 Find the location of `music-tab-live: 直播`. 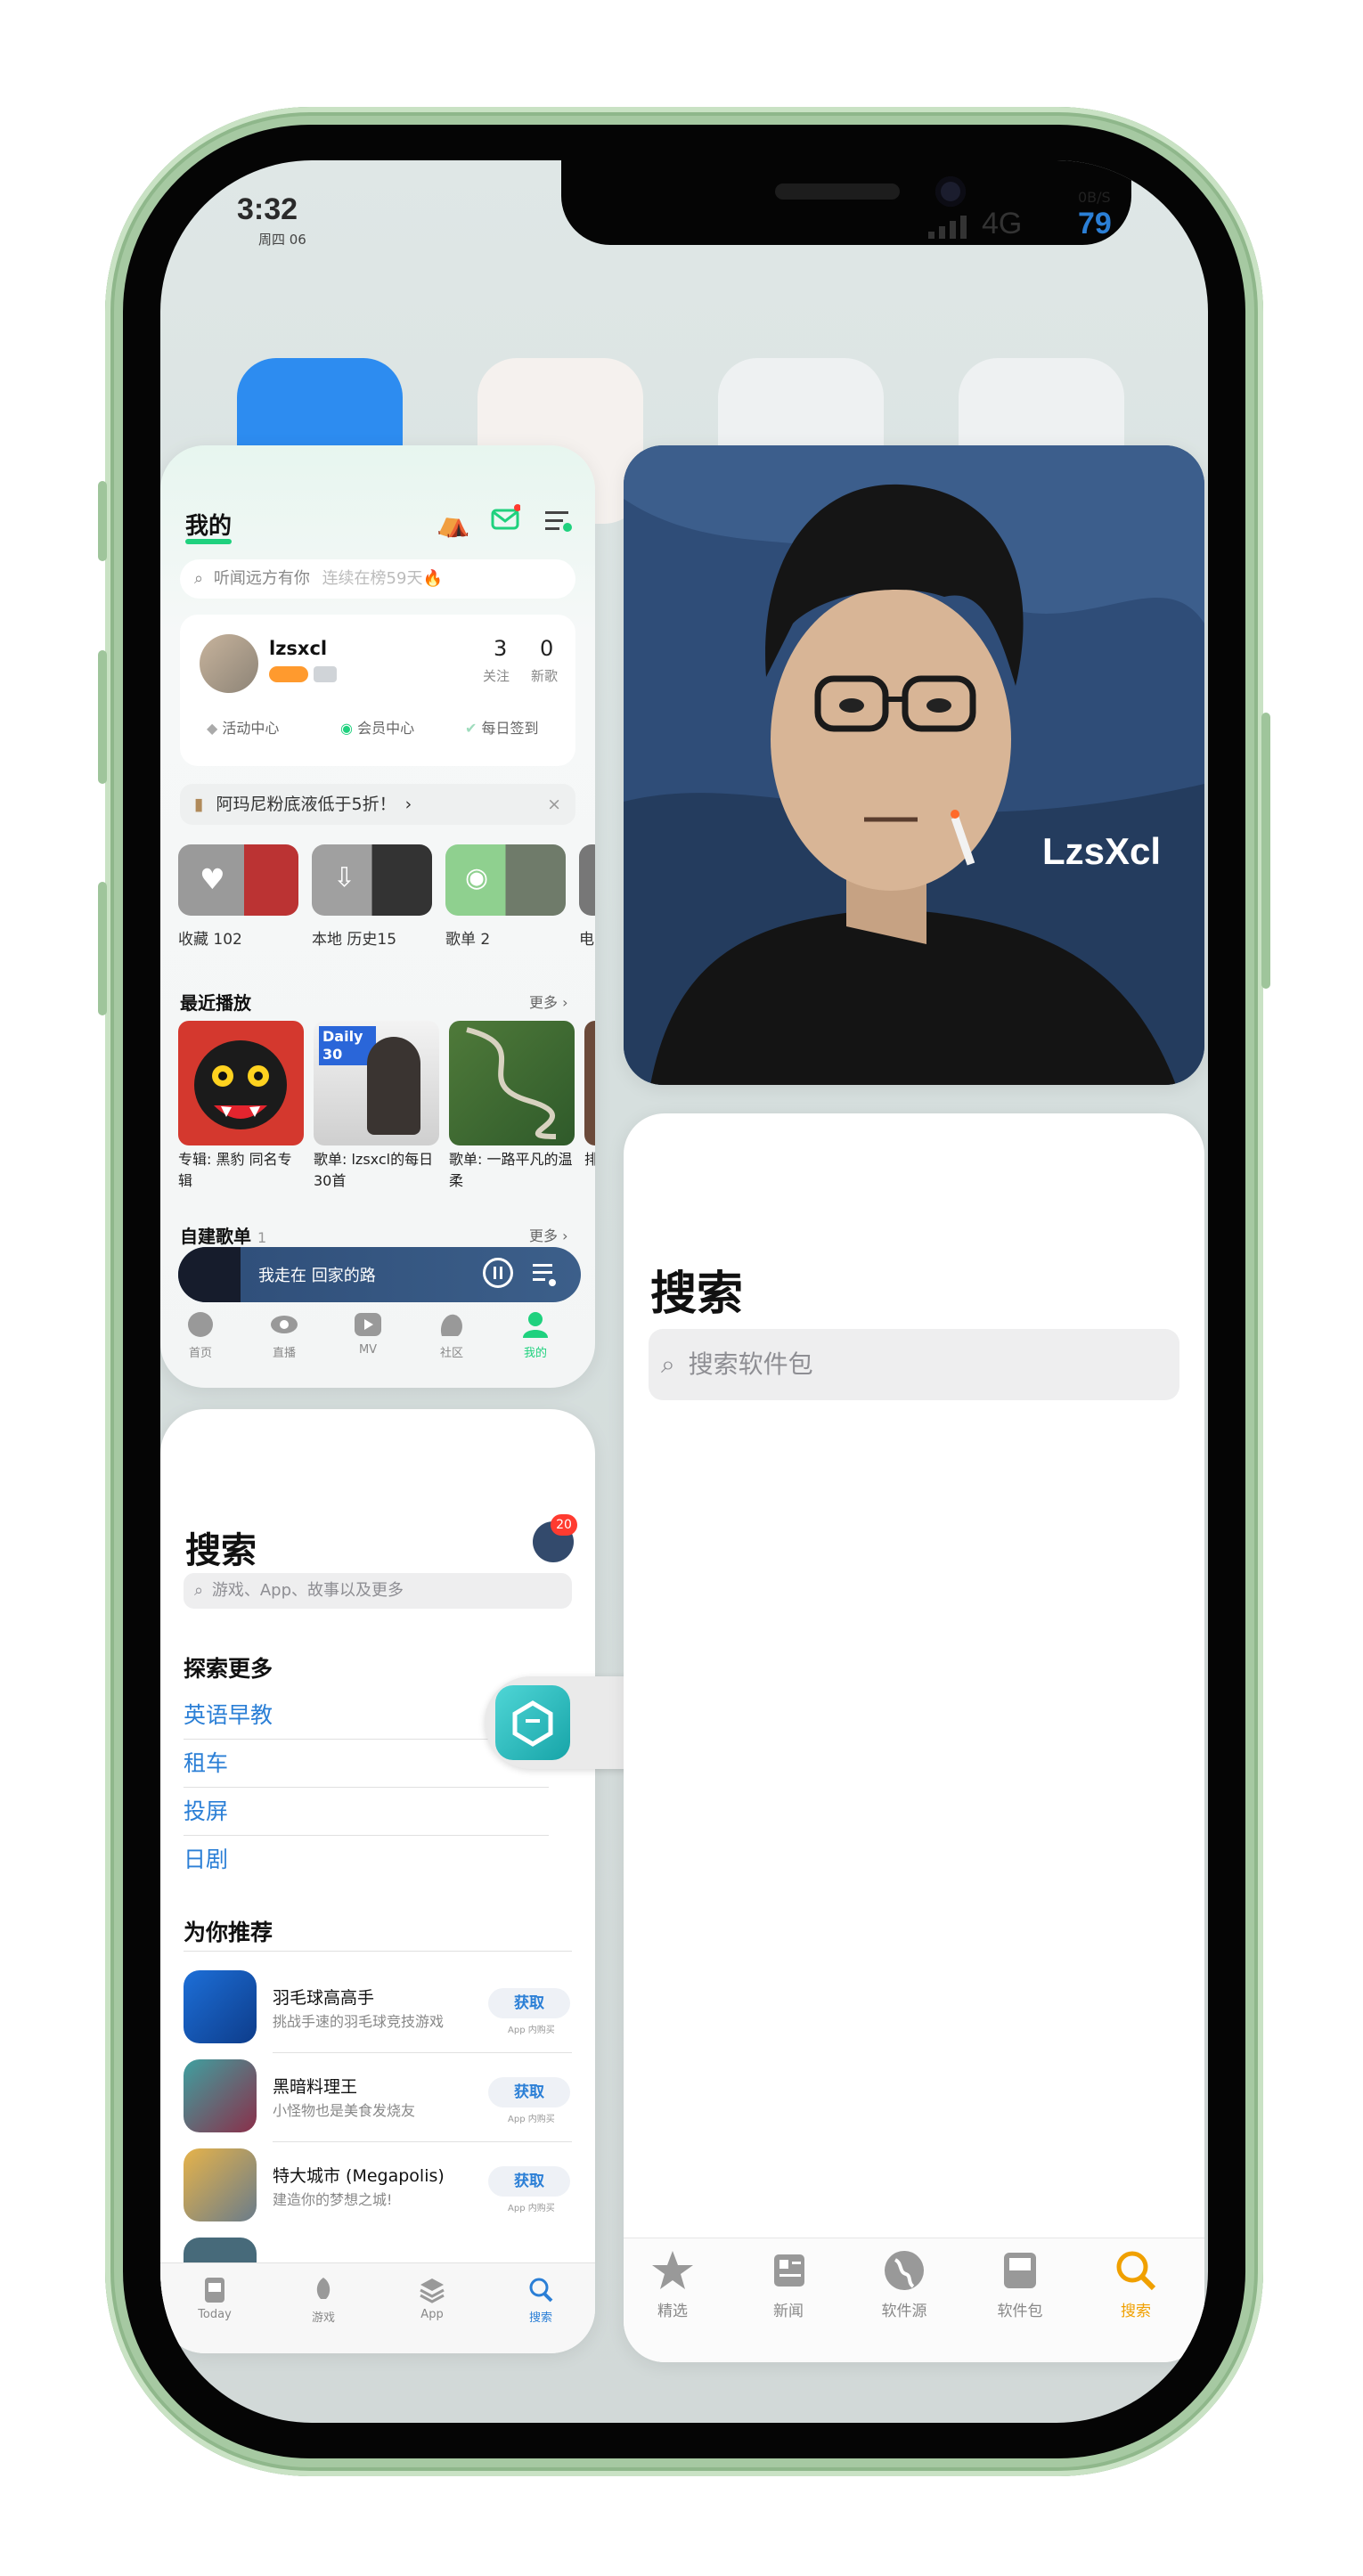

music-tab-live: 直播 is located at coordinates (290, 1335).